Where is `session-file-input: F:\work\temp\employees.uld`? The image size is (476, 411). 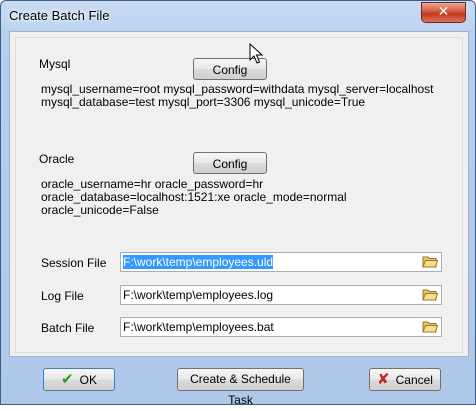
session-file-input: F:\work\temp\employees.uld is located at coordinates (281, 262).